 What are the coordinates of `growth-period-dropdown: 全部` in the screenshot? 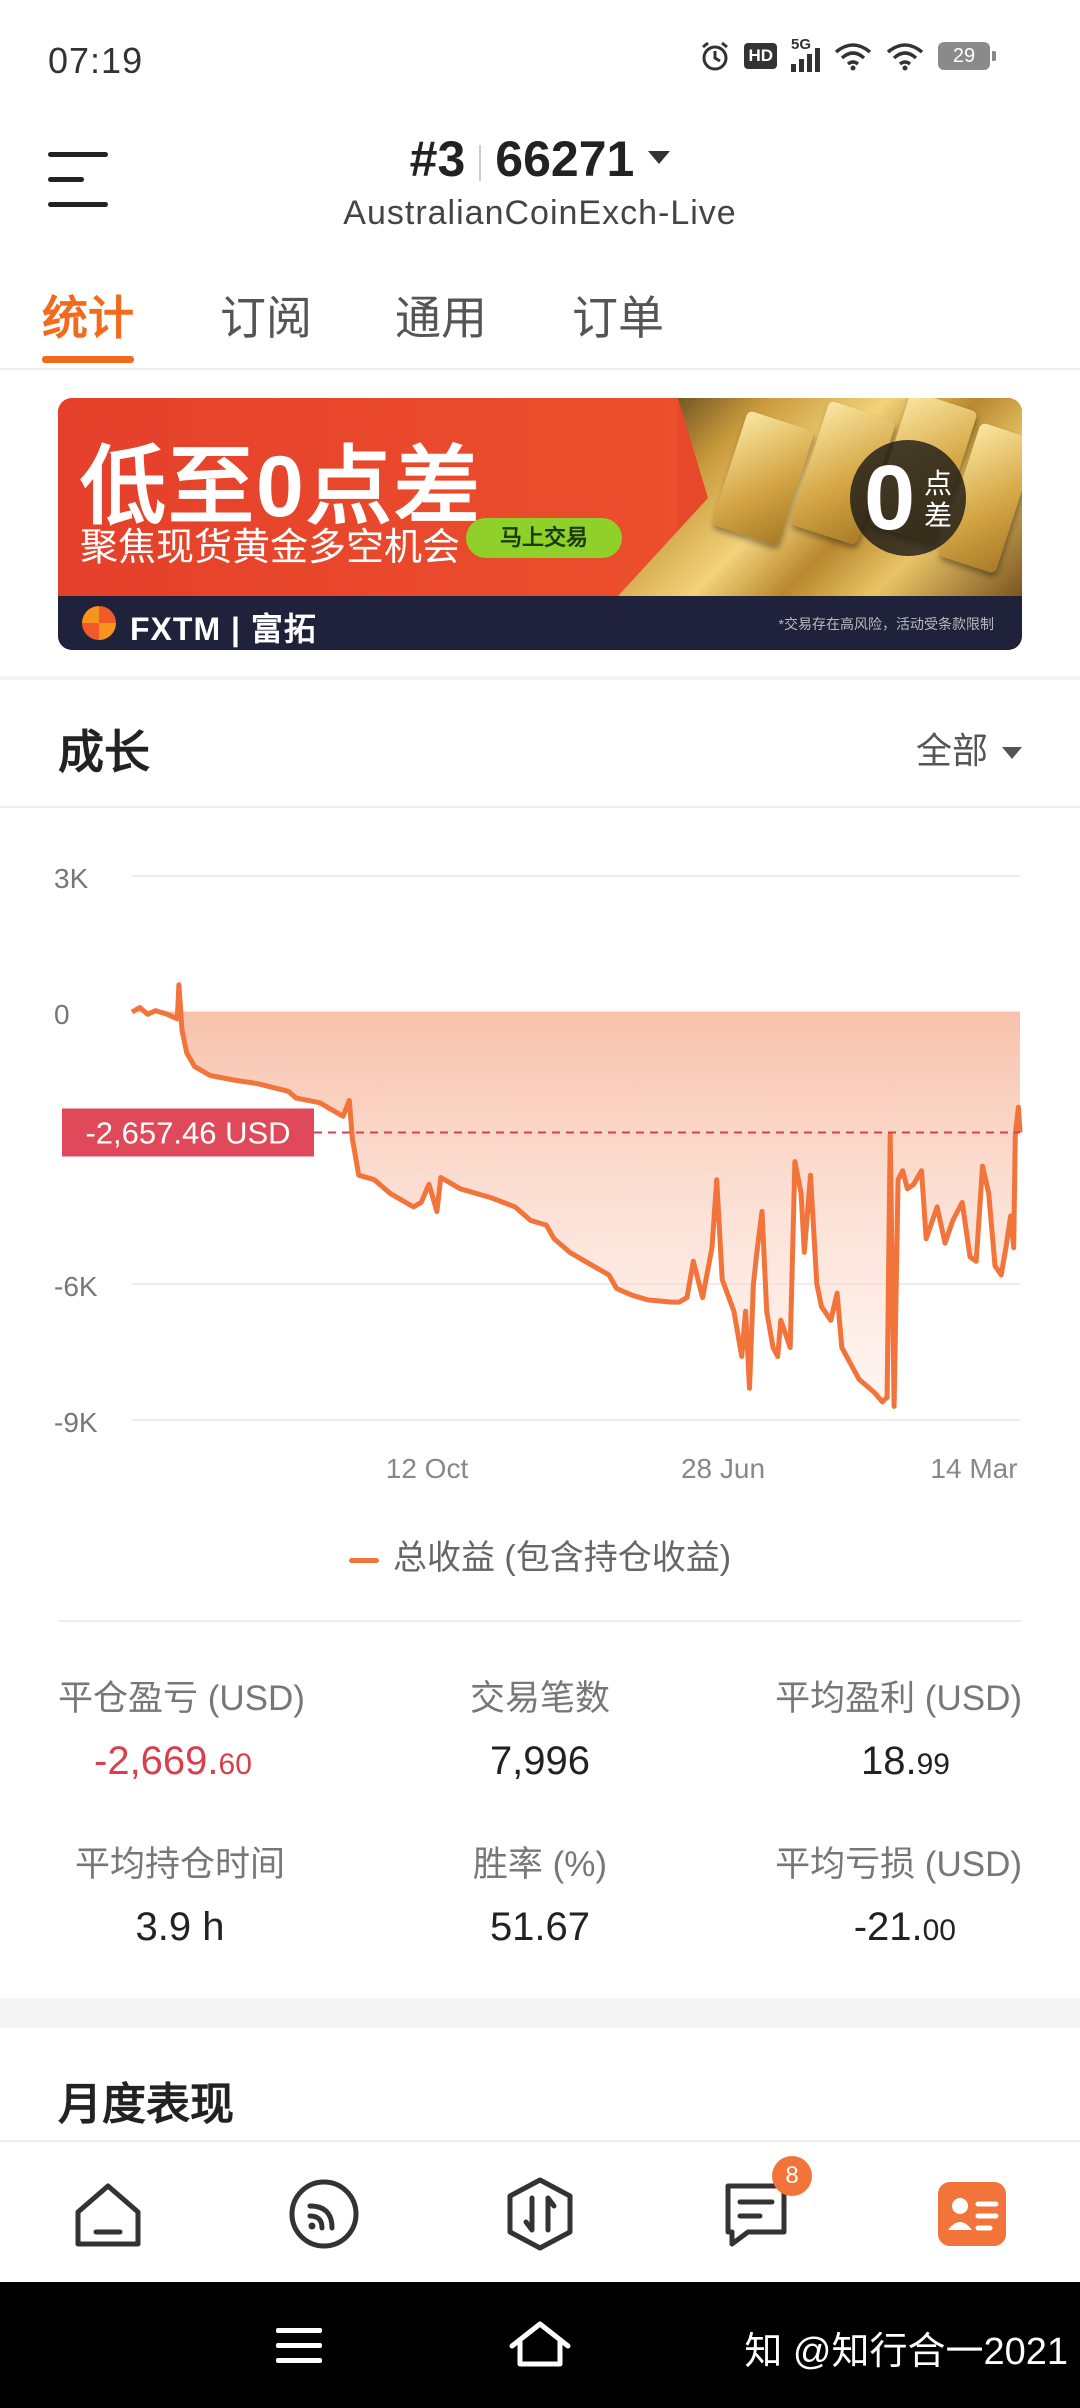 It's located at (969, 748).